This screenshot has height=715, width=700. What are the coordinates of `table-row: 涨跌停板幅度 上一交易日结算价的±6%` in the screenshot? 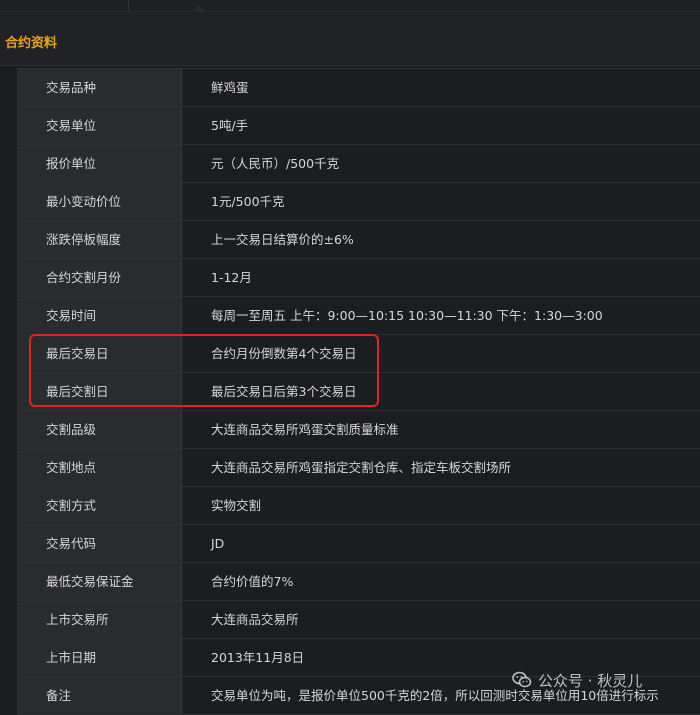 It's located at (358, 240).